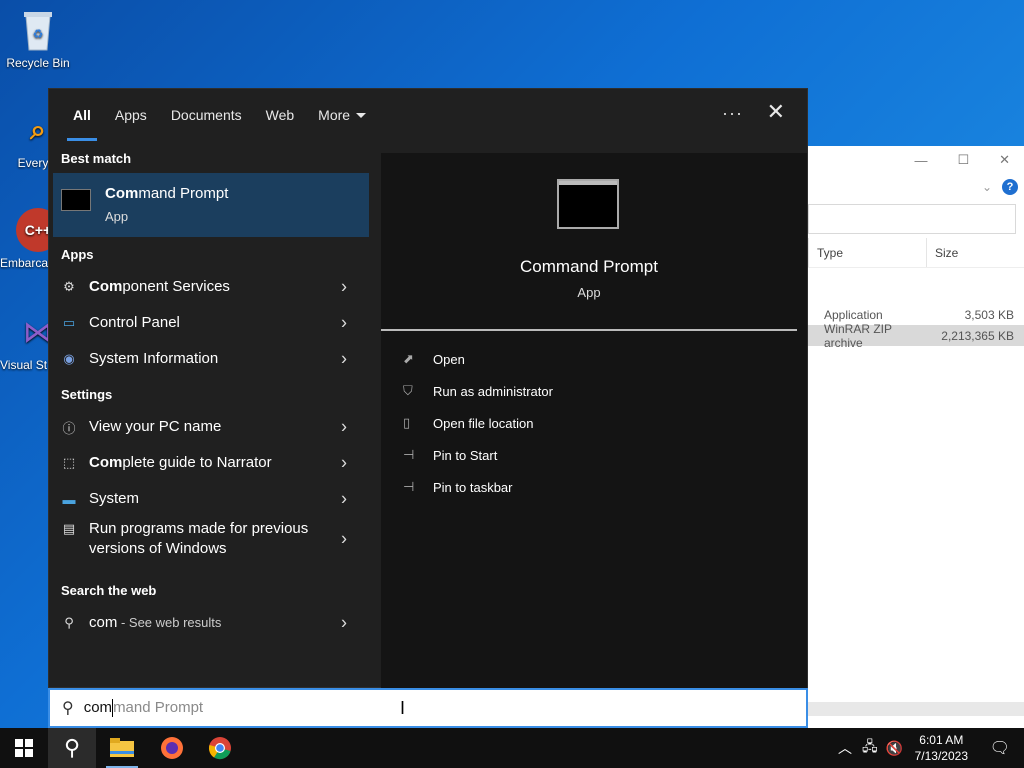 The width and height of the screenshot is (1024, 768). What do you see at coordinates (493, 391) in the screenshot?
I see `action-label: Run as administrator` at bounding box center [493, 391].